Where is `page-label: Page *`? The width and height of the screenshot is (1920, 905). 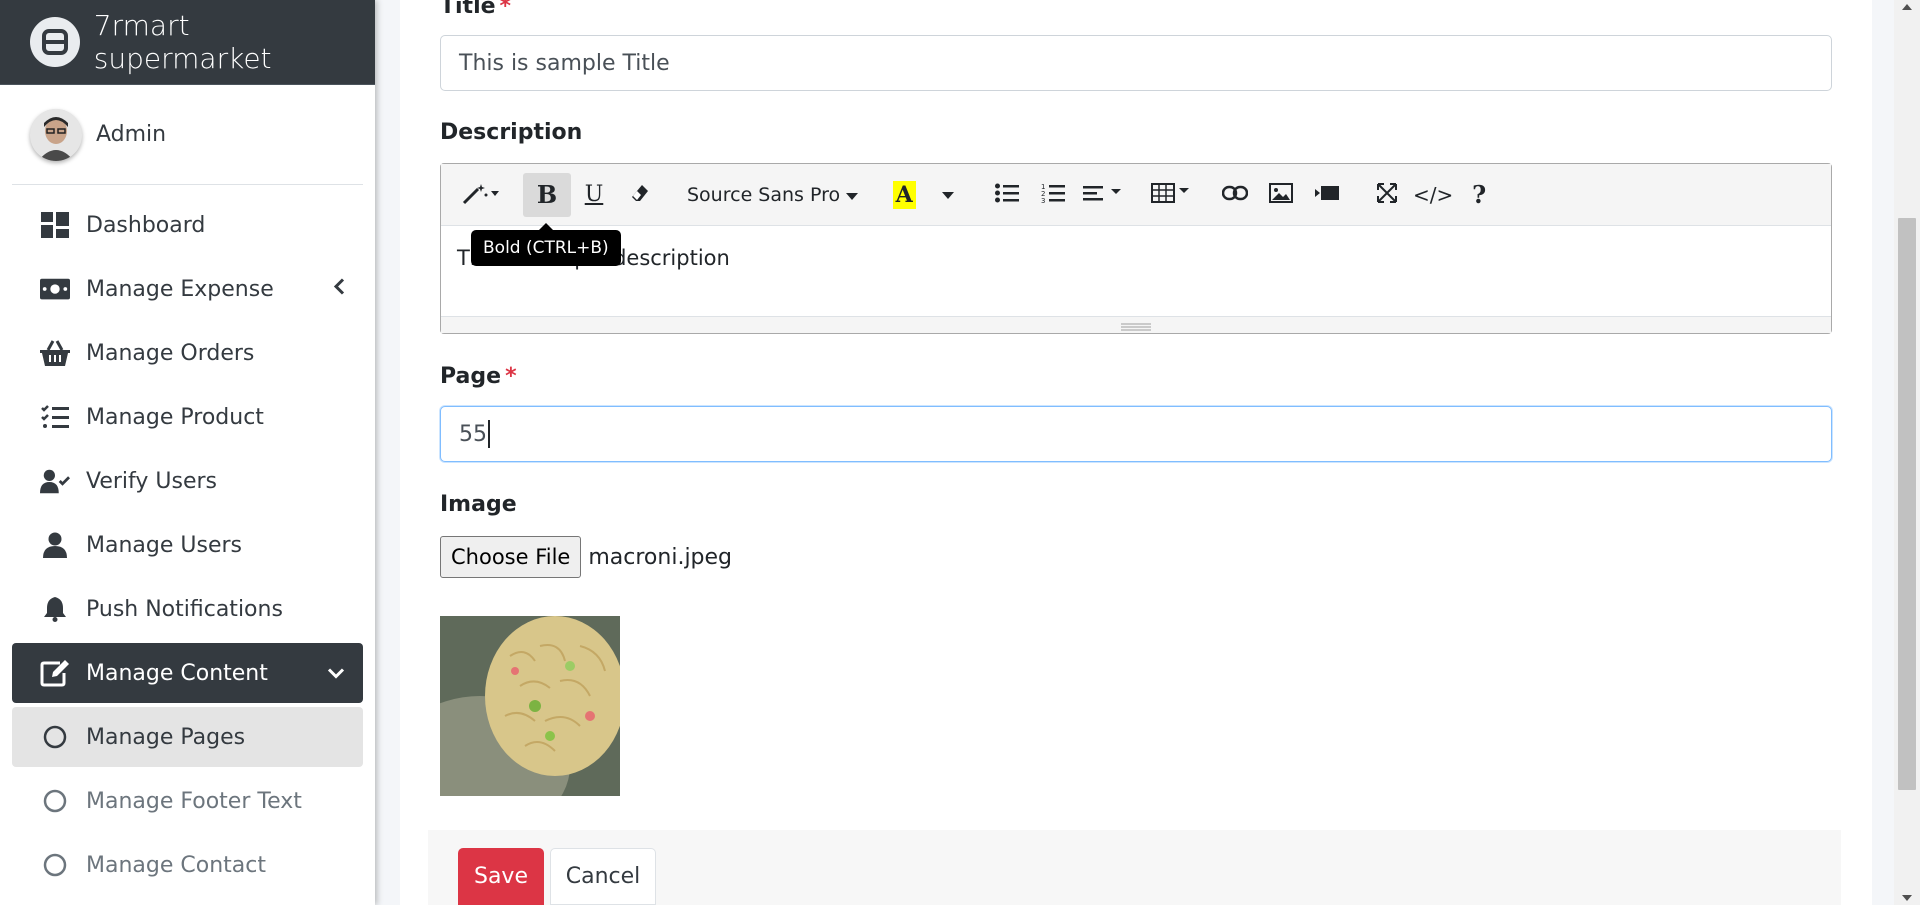 page-label: Page * is located at coordinates (478, 376).